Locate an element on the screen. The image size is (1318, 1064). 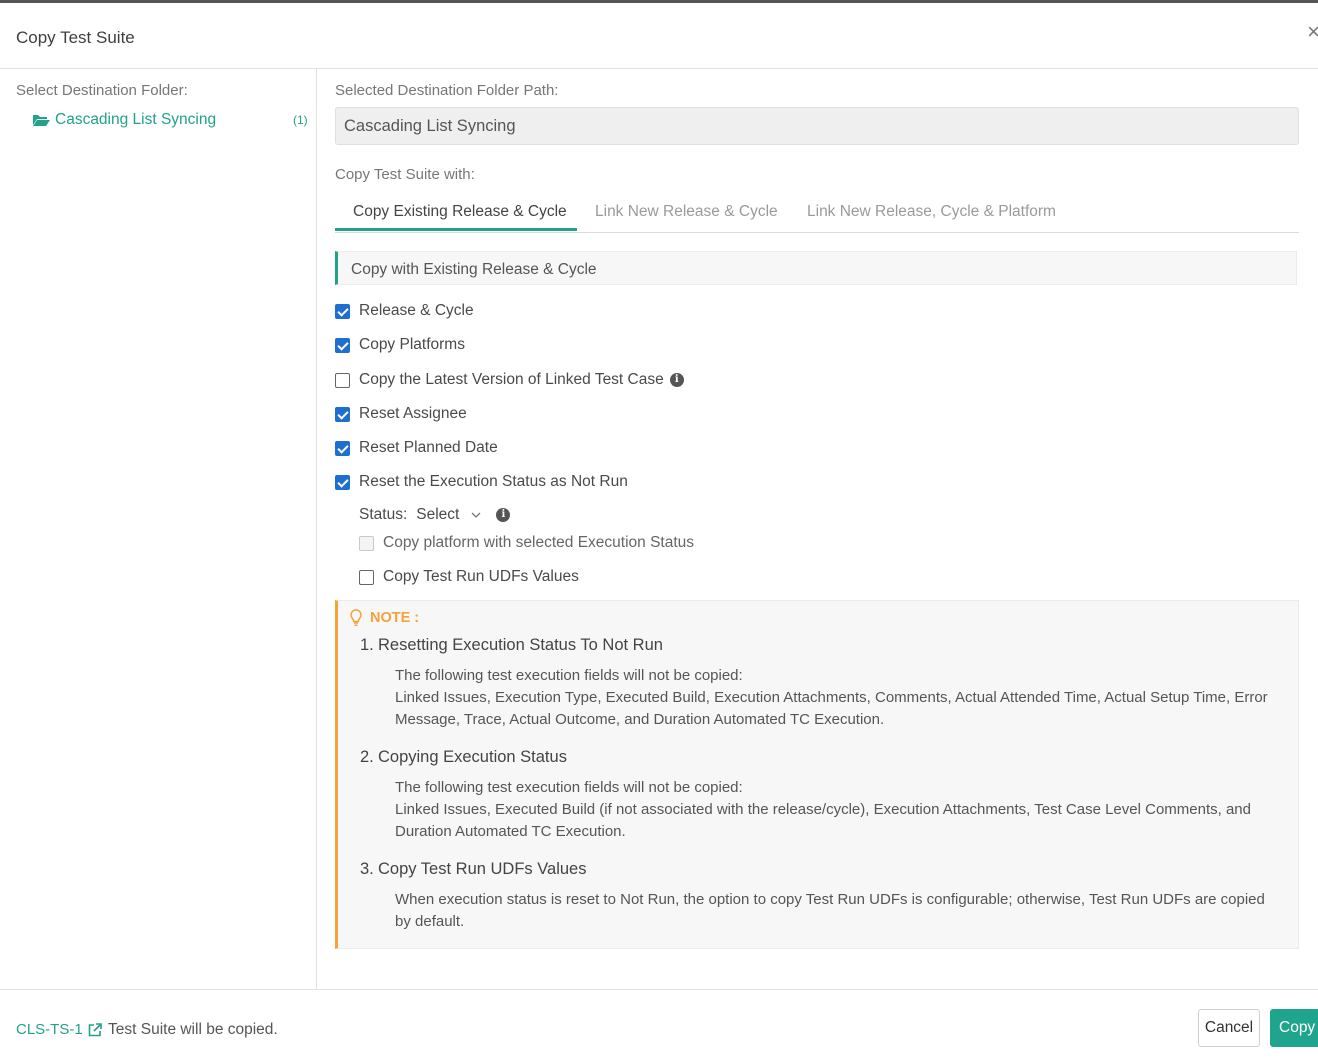
option-copy-test-run-udfs: Copy Test Run UDFs Values is located at coordinates (469, 577).